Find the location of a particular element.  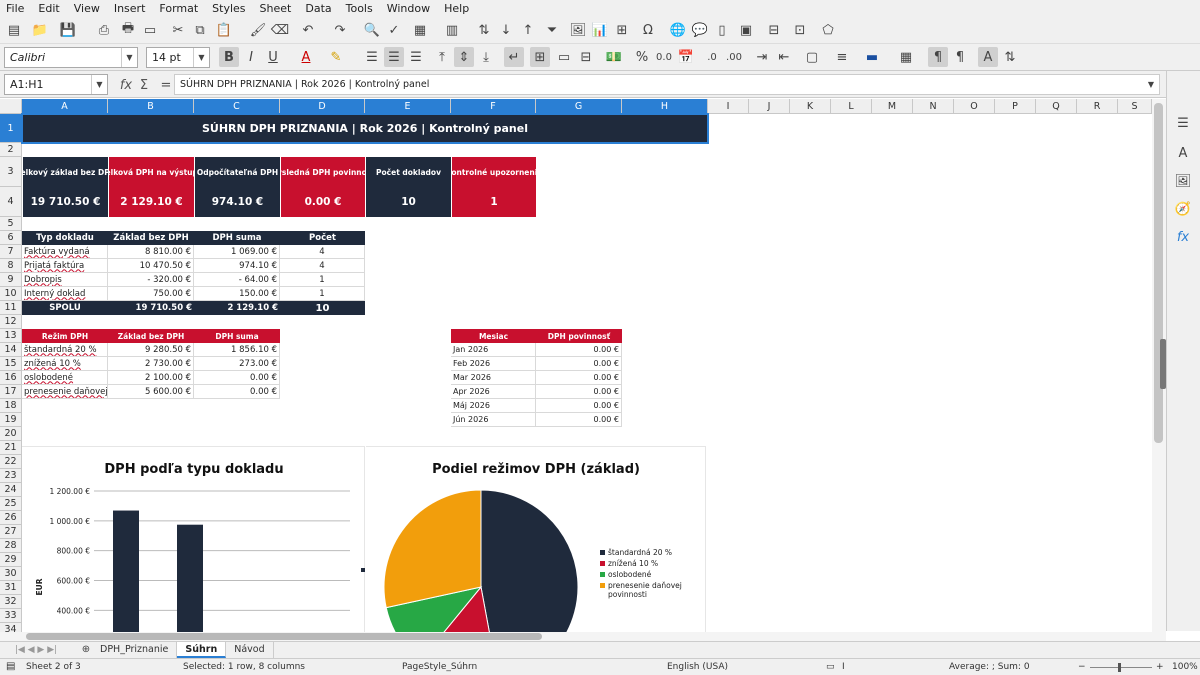

styles-icon: A is located at coordinates (1183, 153).